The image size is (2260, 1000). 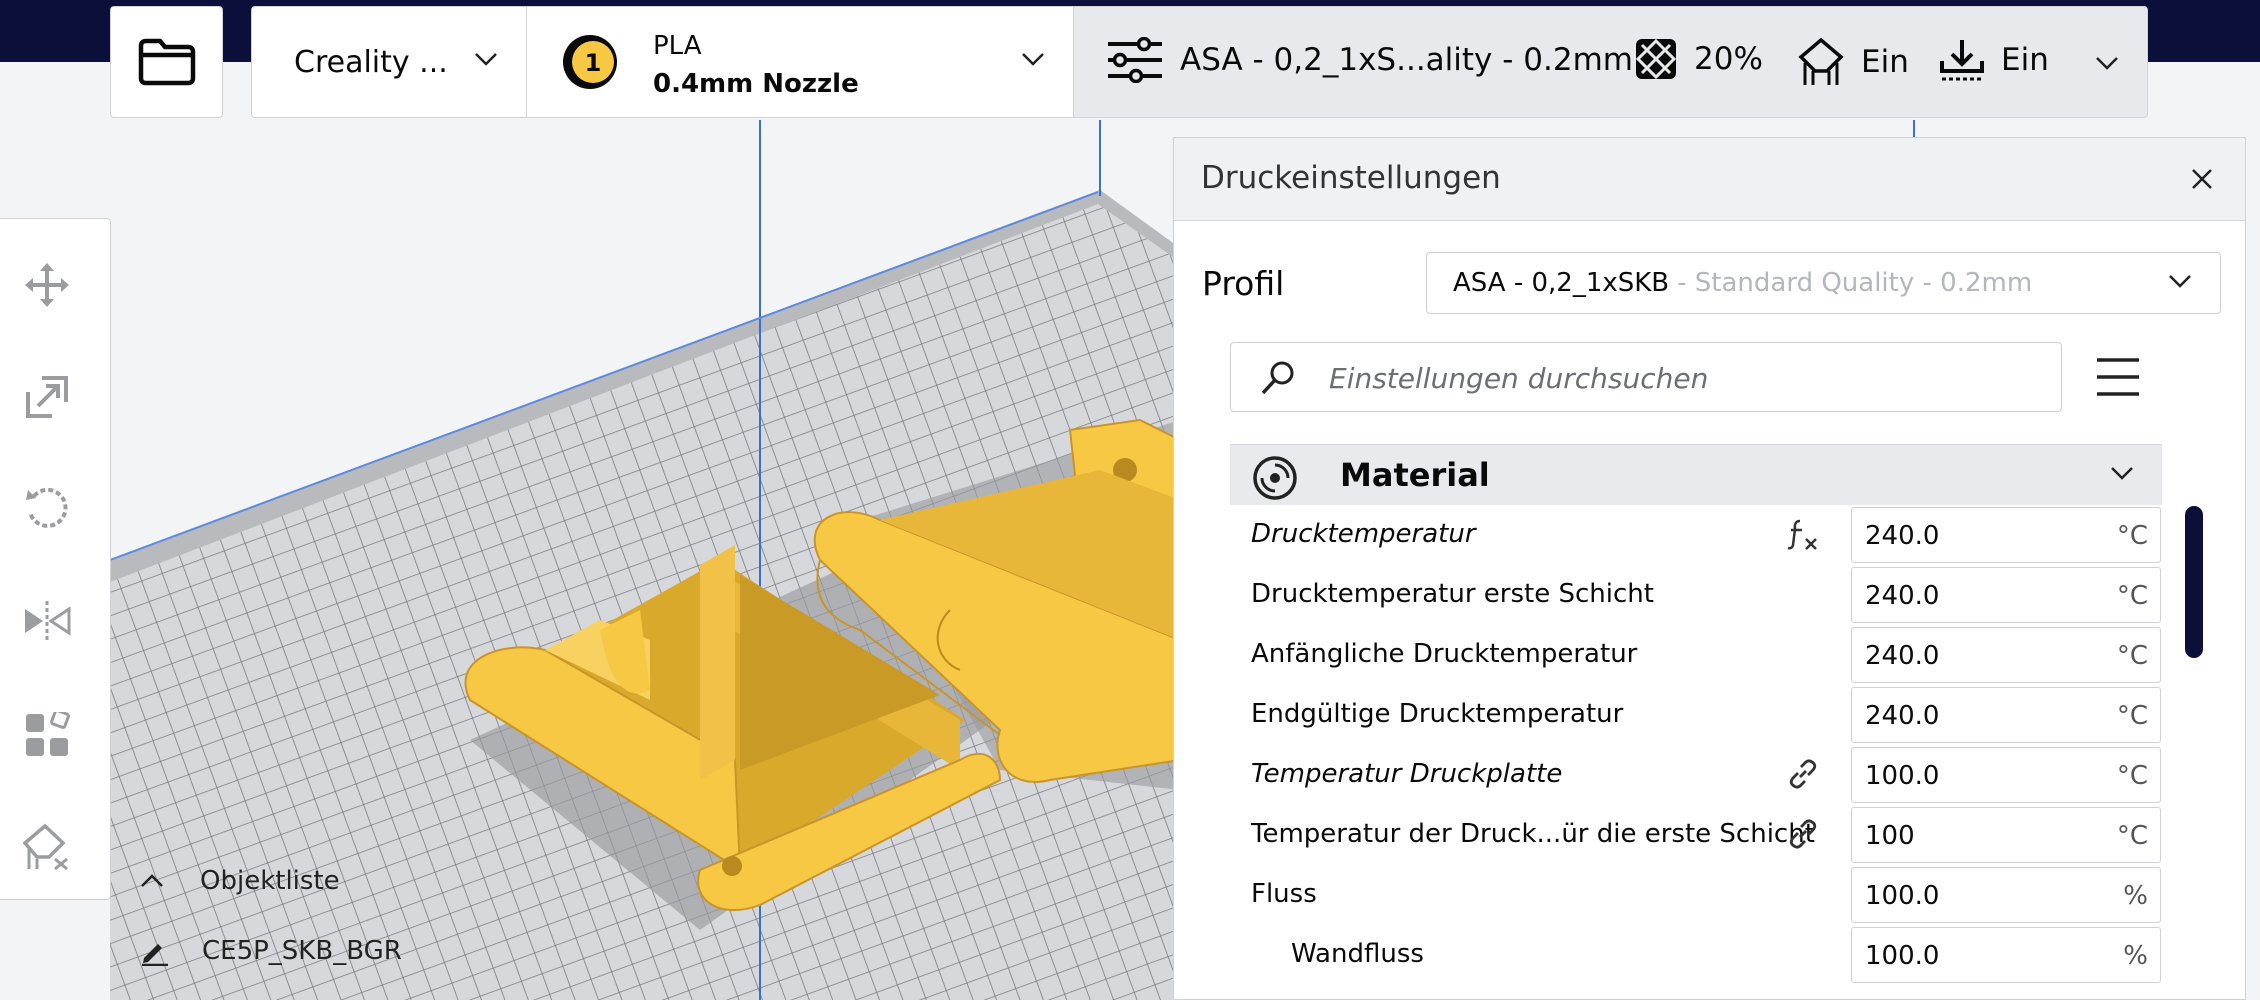 I want to click on setting-row-wall-flow: Wandfluss 100.0 %, so click(x=1674, y=955).